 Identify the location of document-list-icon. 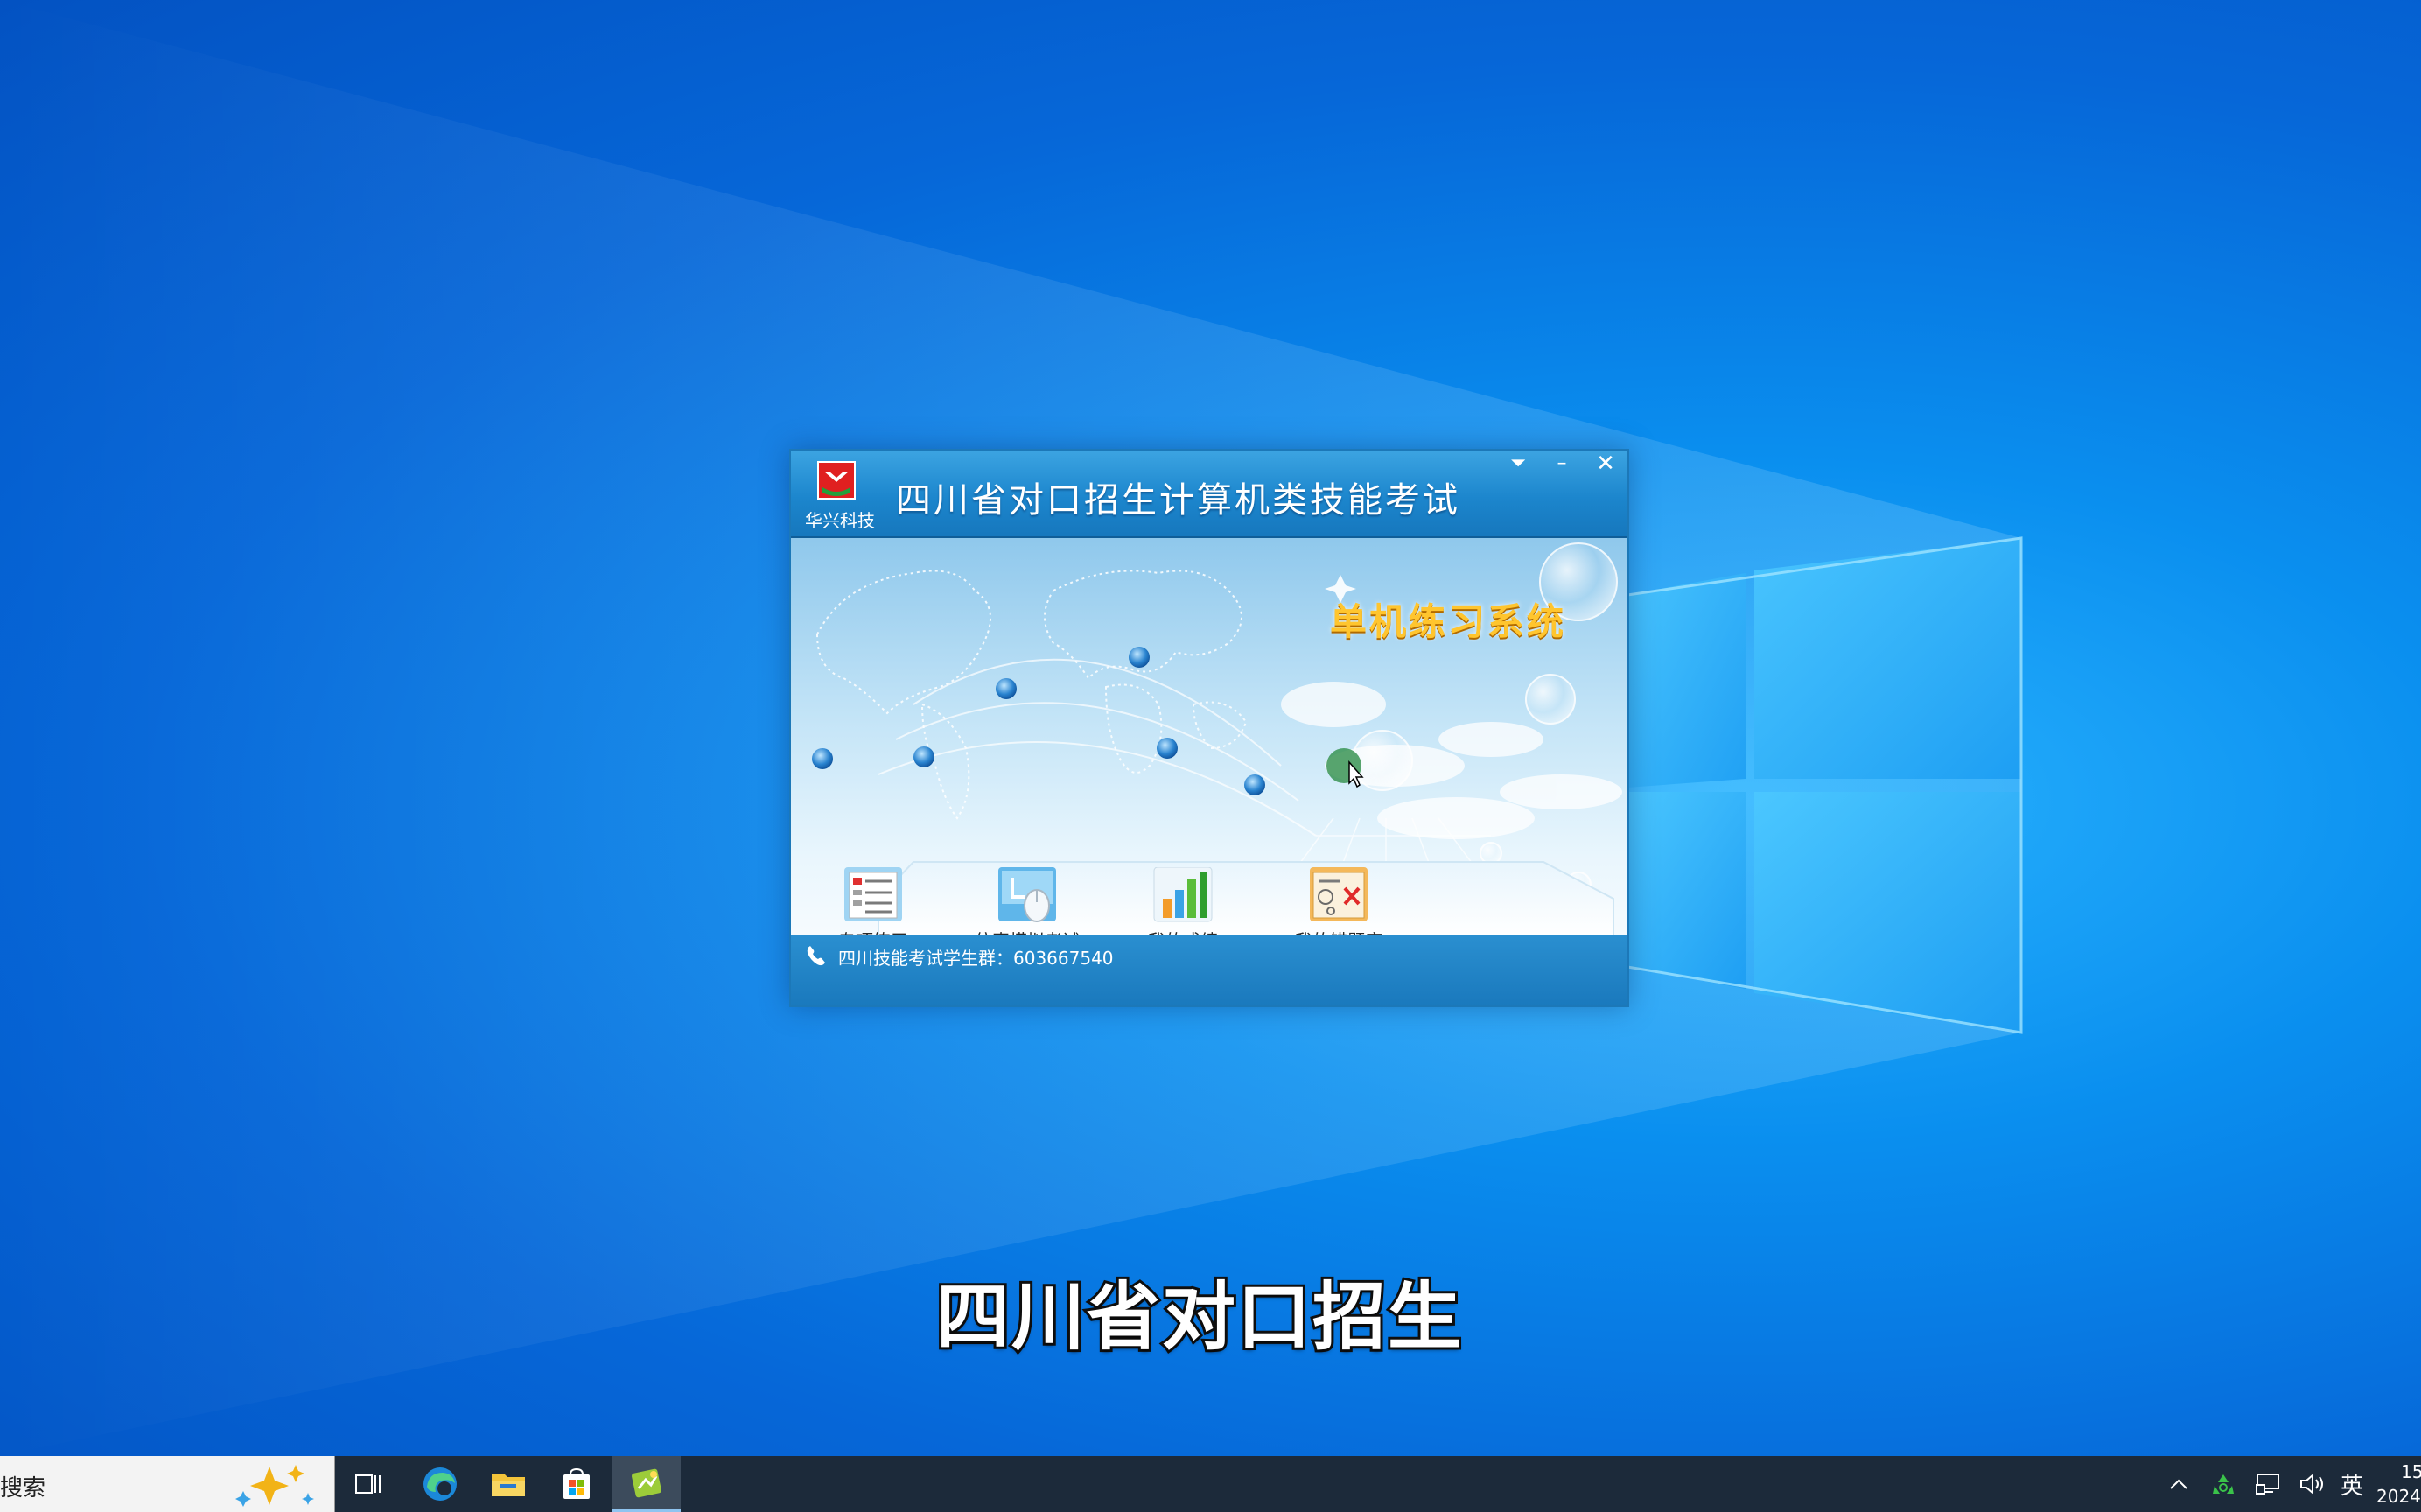
(873, 894).